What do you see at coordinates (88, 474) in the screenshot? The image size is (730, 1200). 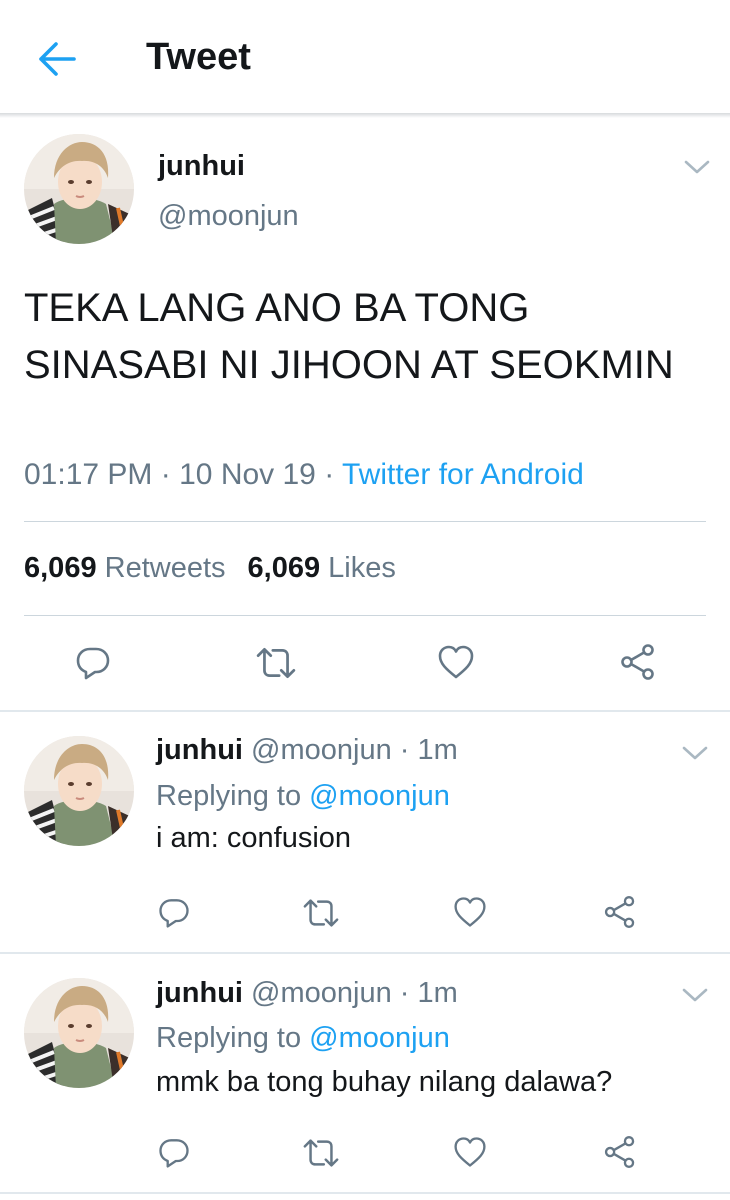 I see `tweet-time: 01:17 PM` at bounding box center [88, 474].